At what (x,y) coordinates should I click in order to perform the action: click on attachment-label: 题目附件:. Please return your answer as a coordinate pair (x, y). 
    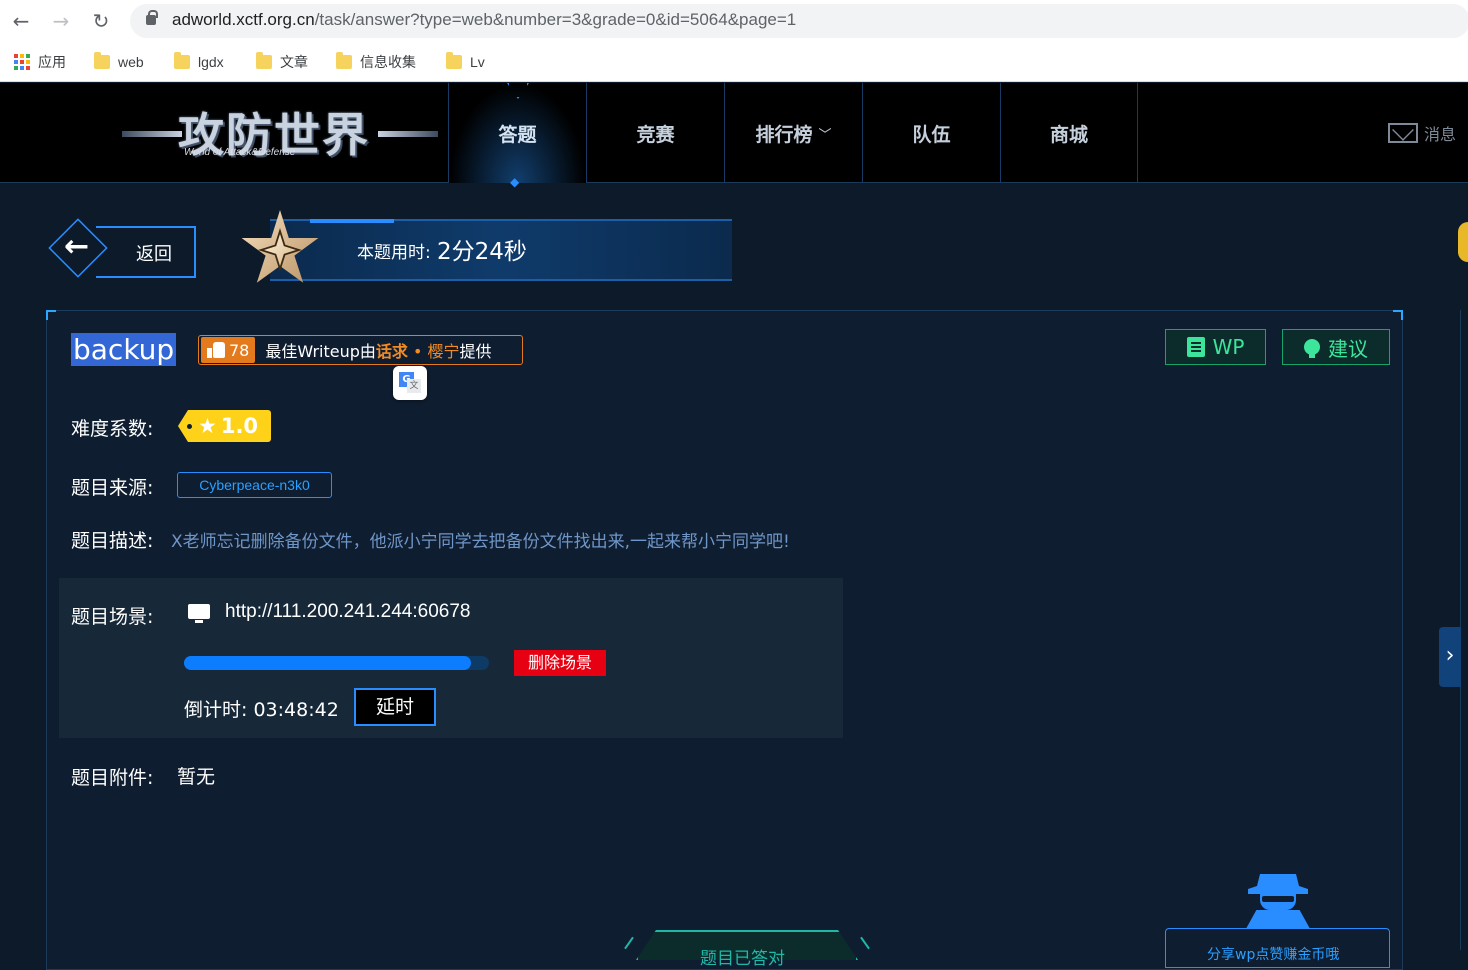
    Looking at the image, I should click on (112, 778).